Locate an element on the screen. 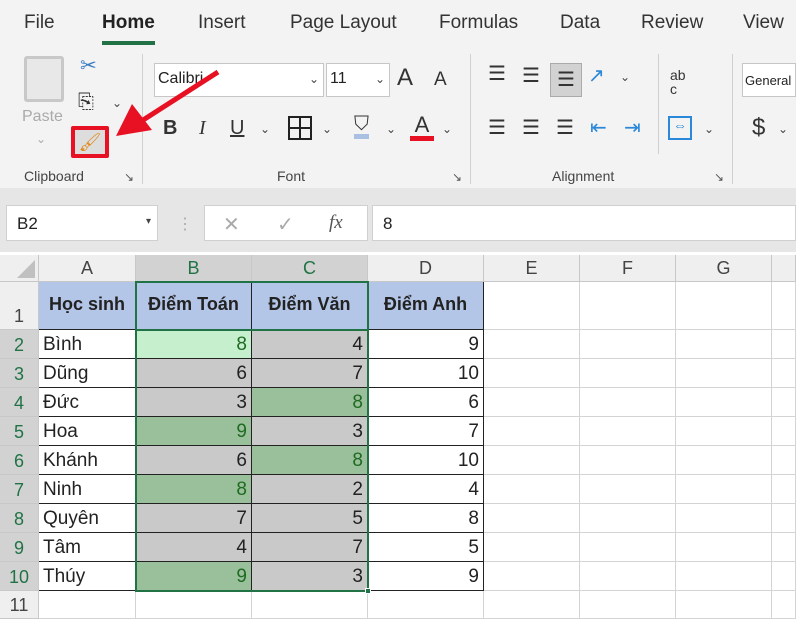  tab-formulas: Formulas is located at coordinates (478, 23).